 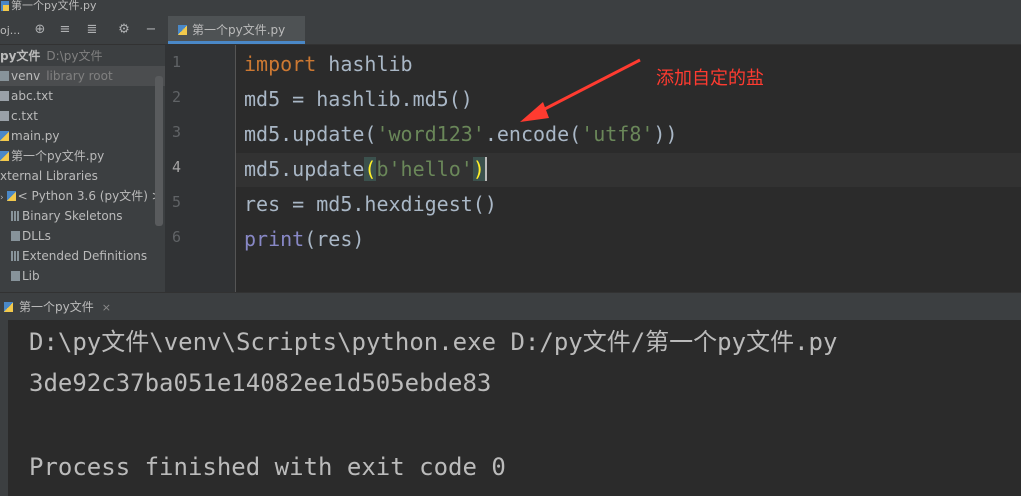 I want to click on project-scrollbar, so click(x=159, y=151).